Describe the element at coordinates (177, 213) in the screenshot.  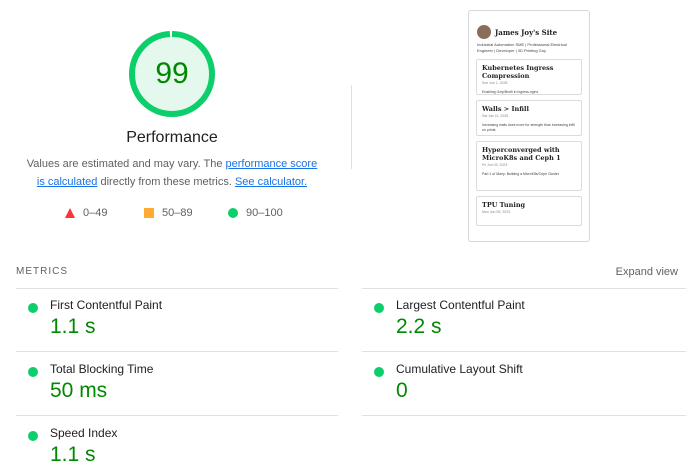
I see `legend-range-average: 50–89` at that location.